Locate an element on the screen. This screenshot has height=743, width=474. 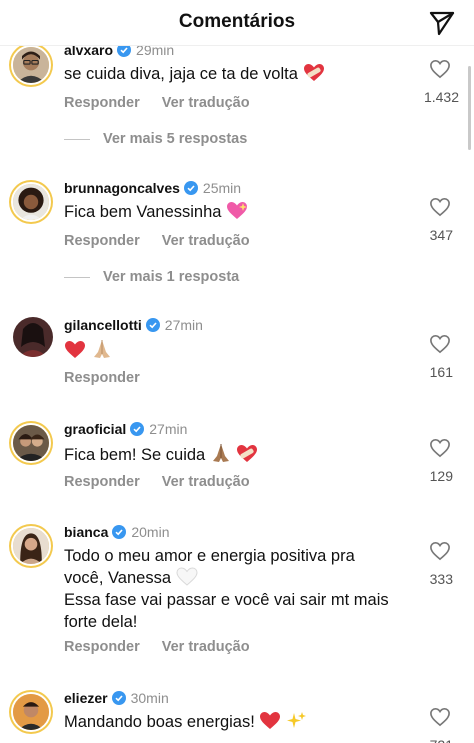
like-count: 333 is located at coordinates (441, 579).